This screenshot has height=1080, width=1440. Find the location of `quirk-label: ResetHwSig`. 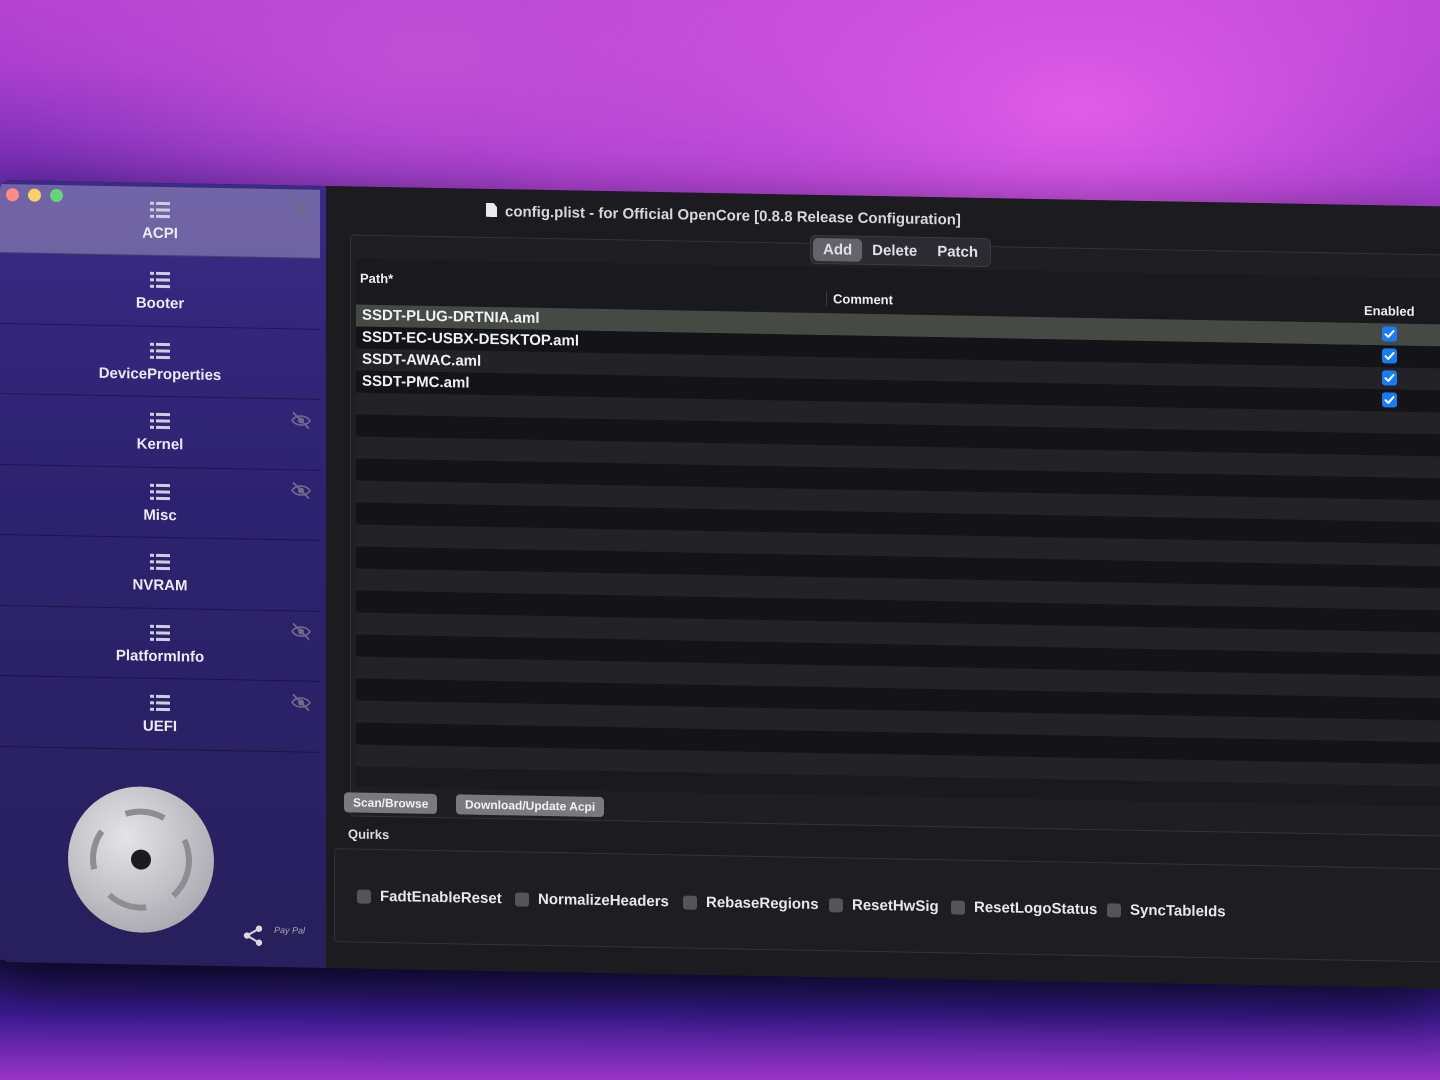

quirk-label: ResetHwSig is located at coordinates (895, 906).